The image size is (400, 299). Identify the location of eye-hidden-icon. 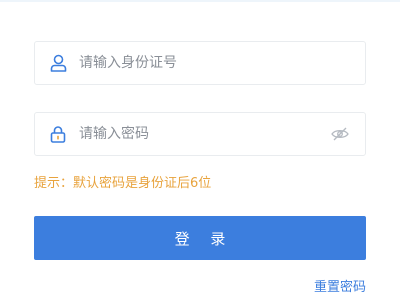
(340, 134).